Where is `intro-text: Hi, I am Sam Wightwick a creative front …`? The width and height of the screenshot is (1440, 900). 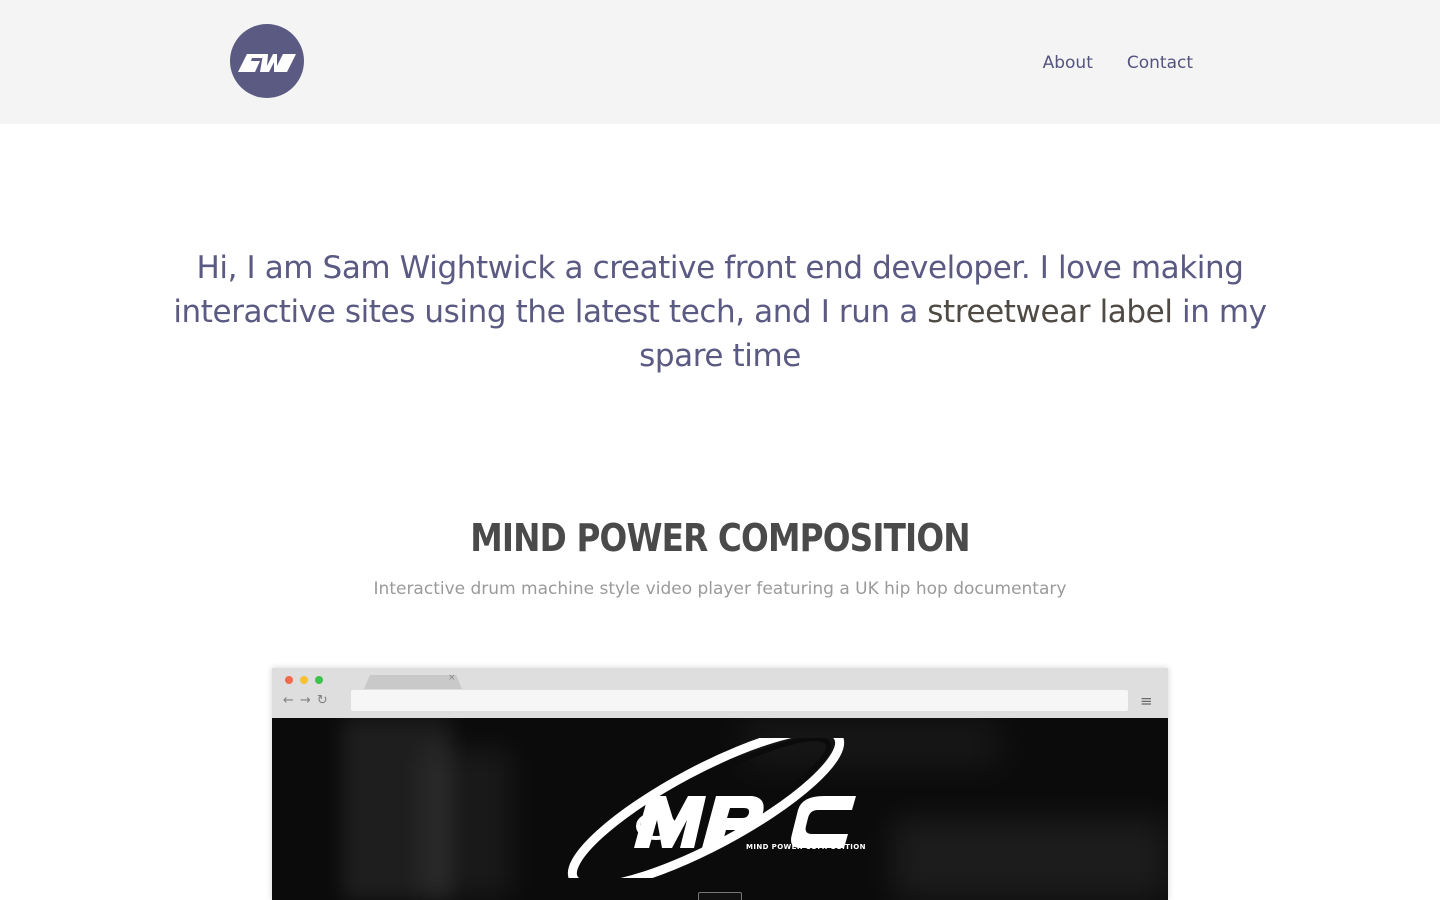
intro-text: Hi, I am Sam Wightwick a creative front … is located at coordinates (720, 312).